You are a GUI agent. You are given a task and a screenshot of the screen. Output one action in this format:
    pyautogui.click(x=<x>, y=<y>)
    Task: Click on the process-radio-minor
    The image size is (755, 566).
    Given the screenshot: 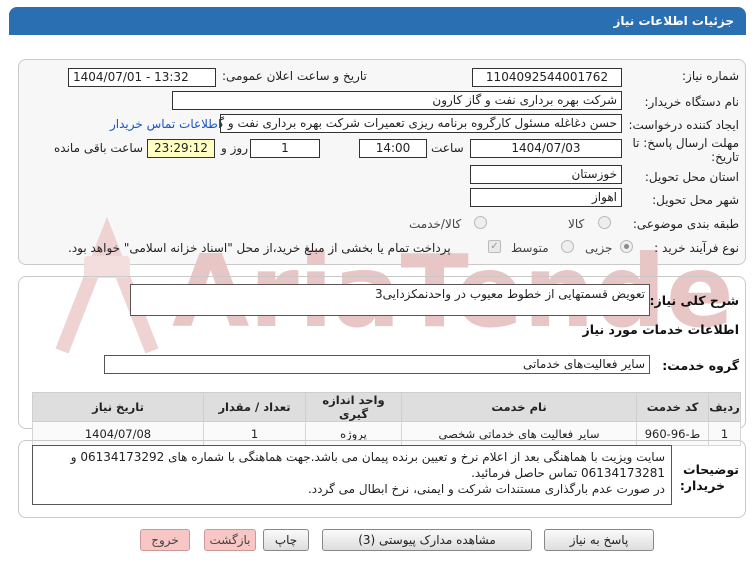 What is the action you would take?
    pyautogui.click(x=626, y=246)
    